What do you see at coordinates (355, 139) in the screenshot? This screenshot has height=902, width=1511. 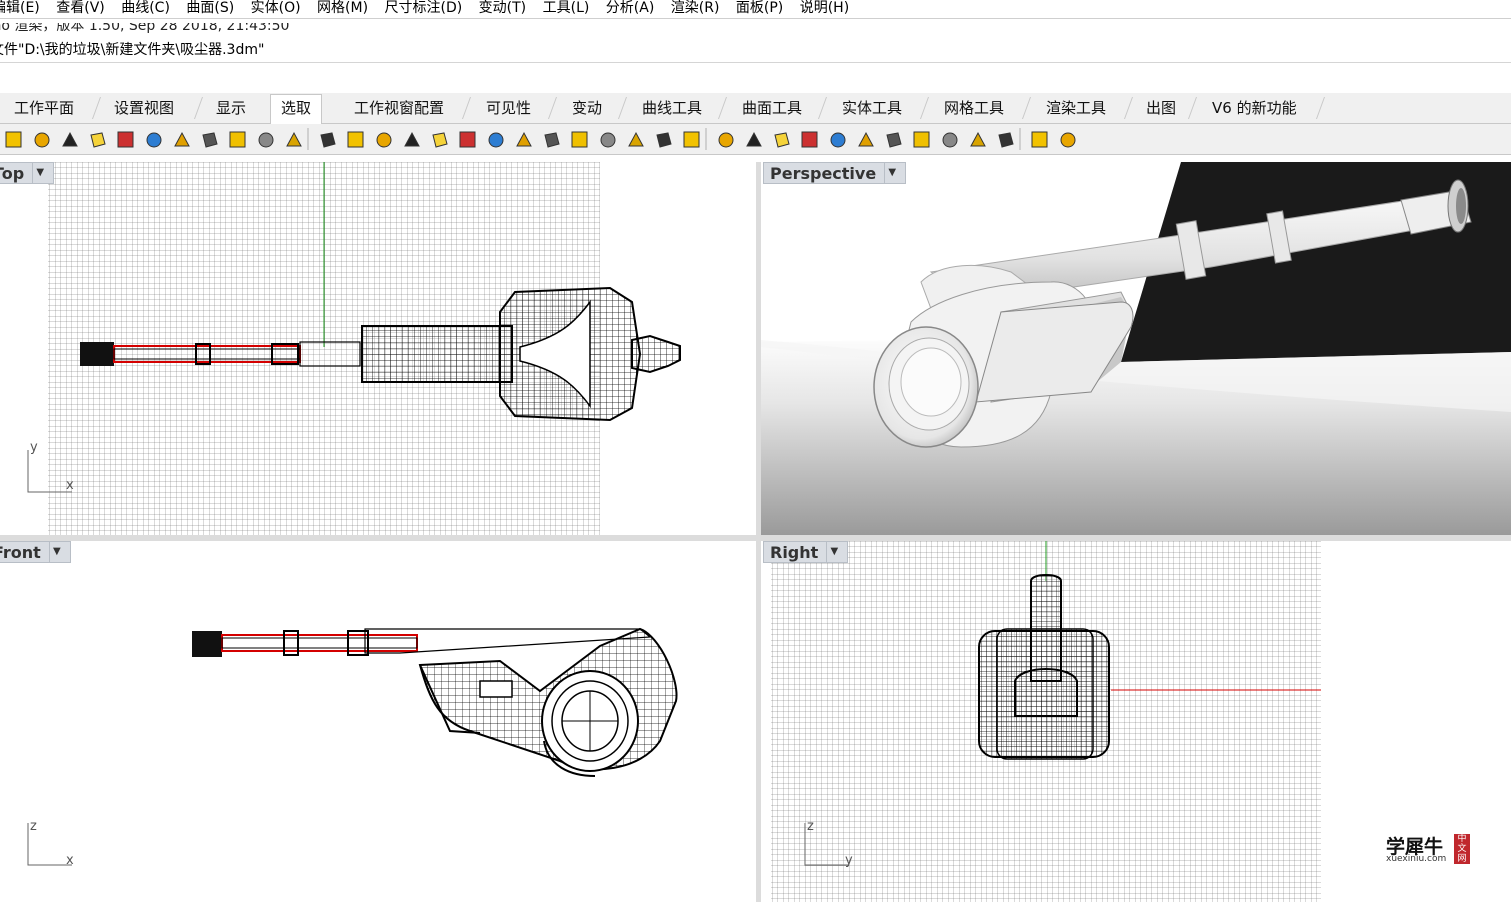 I see `hatch-icon` at bounding box center [355, 139].